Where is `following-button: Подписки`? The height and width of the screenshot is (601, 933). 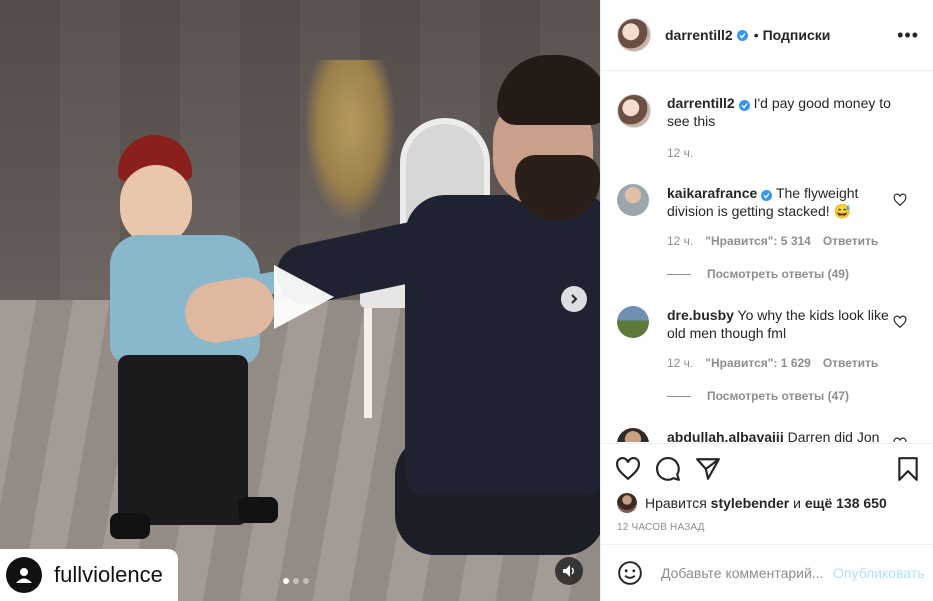
following-button: Подписки is located at coordinates (797, 35).